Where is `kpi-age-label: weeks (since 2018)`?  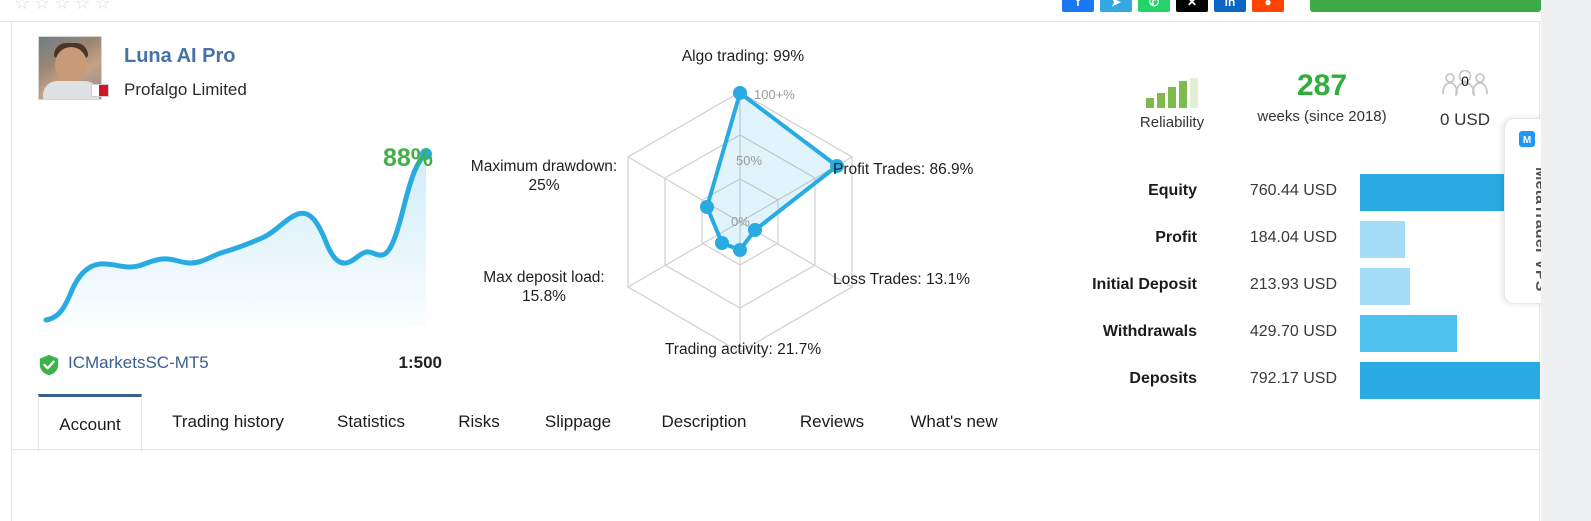
kpi-age-label: weeks (since 2018) is located at coordinates (1322, 116).